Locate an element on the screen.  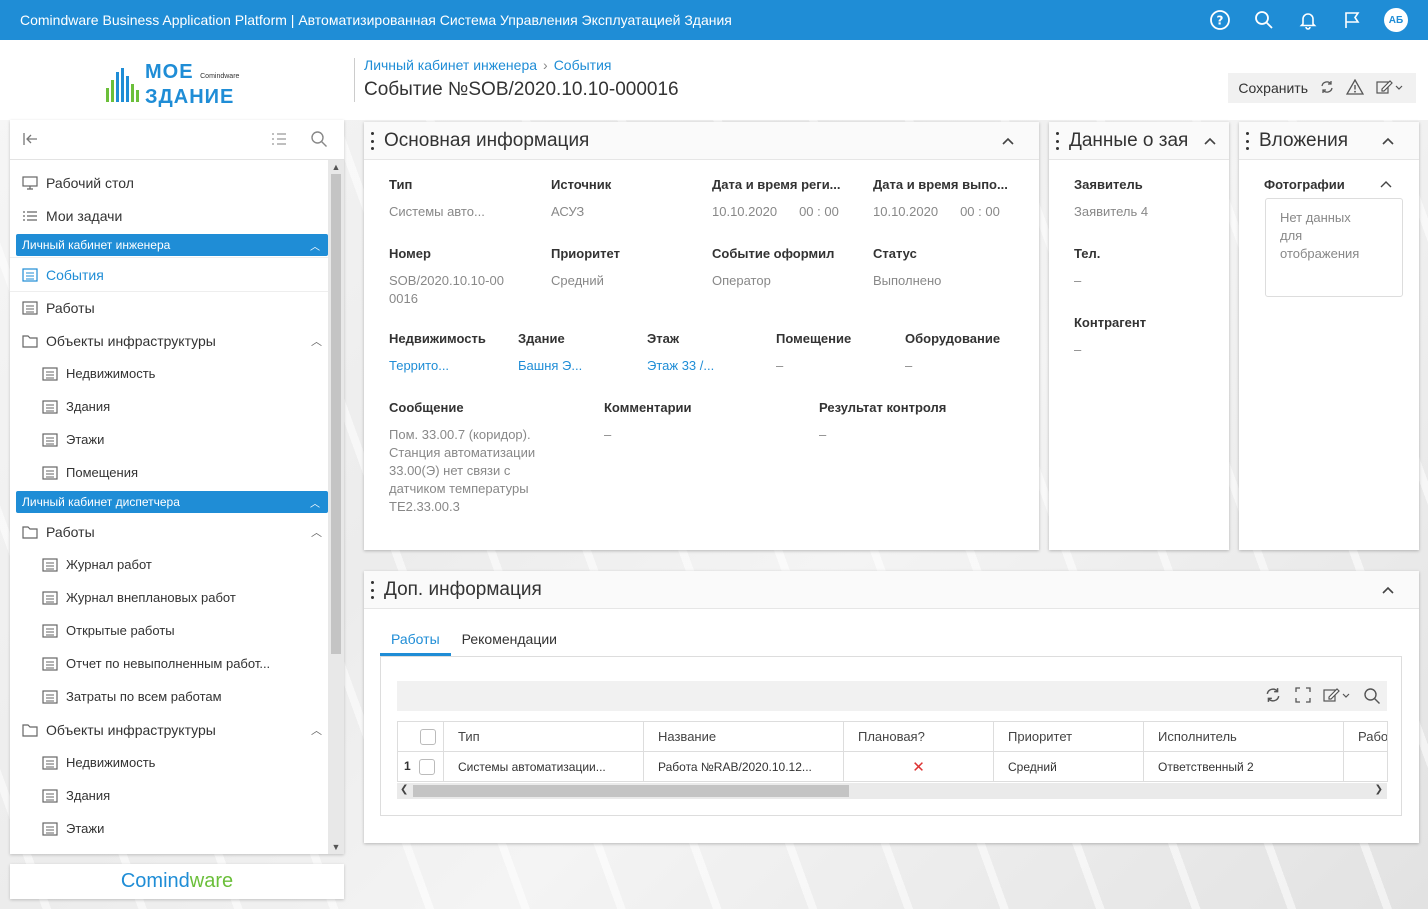
field-room: Помещение – is located at coordinates (813, 353).